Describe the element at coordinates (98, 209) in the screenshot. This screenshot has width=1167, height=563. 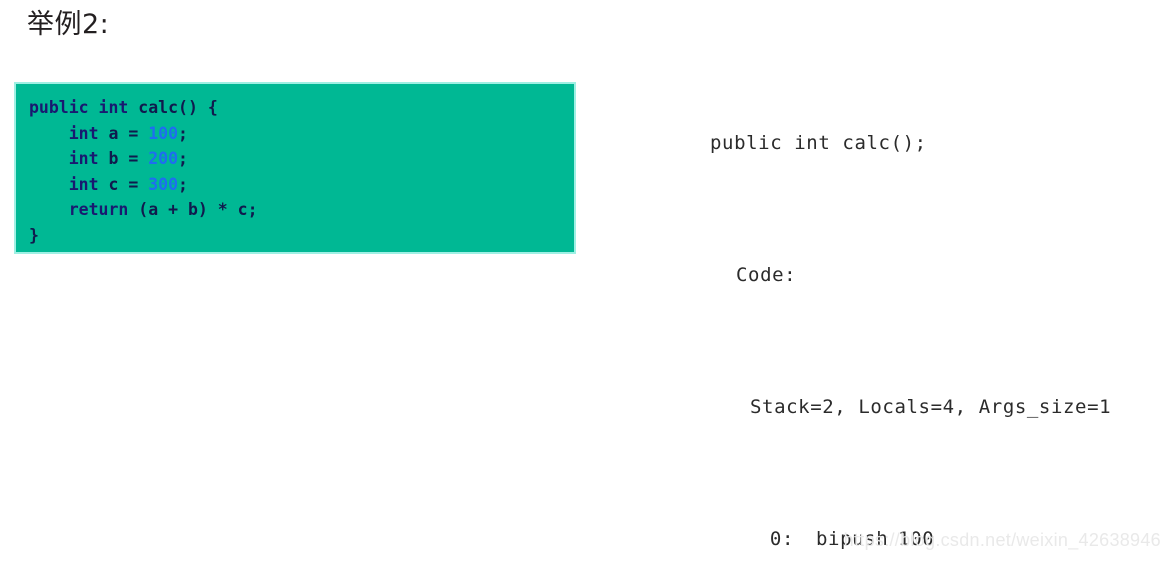
I see `code-token-keyword: return` at that location.